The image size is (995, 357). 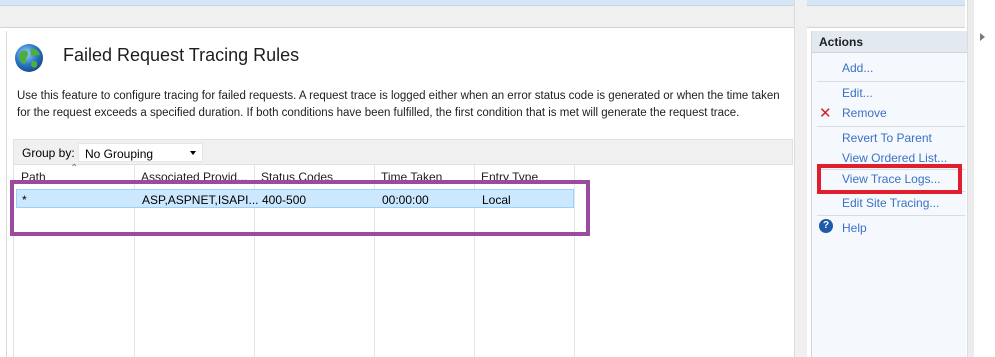 What do you see at coordinates (482, 14) in the screenshot?
I see `top-toolbar` at bounding box center [482, 14].